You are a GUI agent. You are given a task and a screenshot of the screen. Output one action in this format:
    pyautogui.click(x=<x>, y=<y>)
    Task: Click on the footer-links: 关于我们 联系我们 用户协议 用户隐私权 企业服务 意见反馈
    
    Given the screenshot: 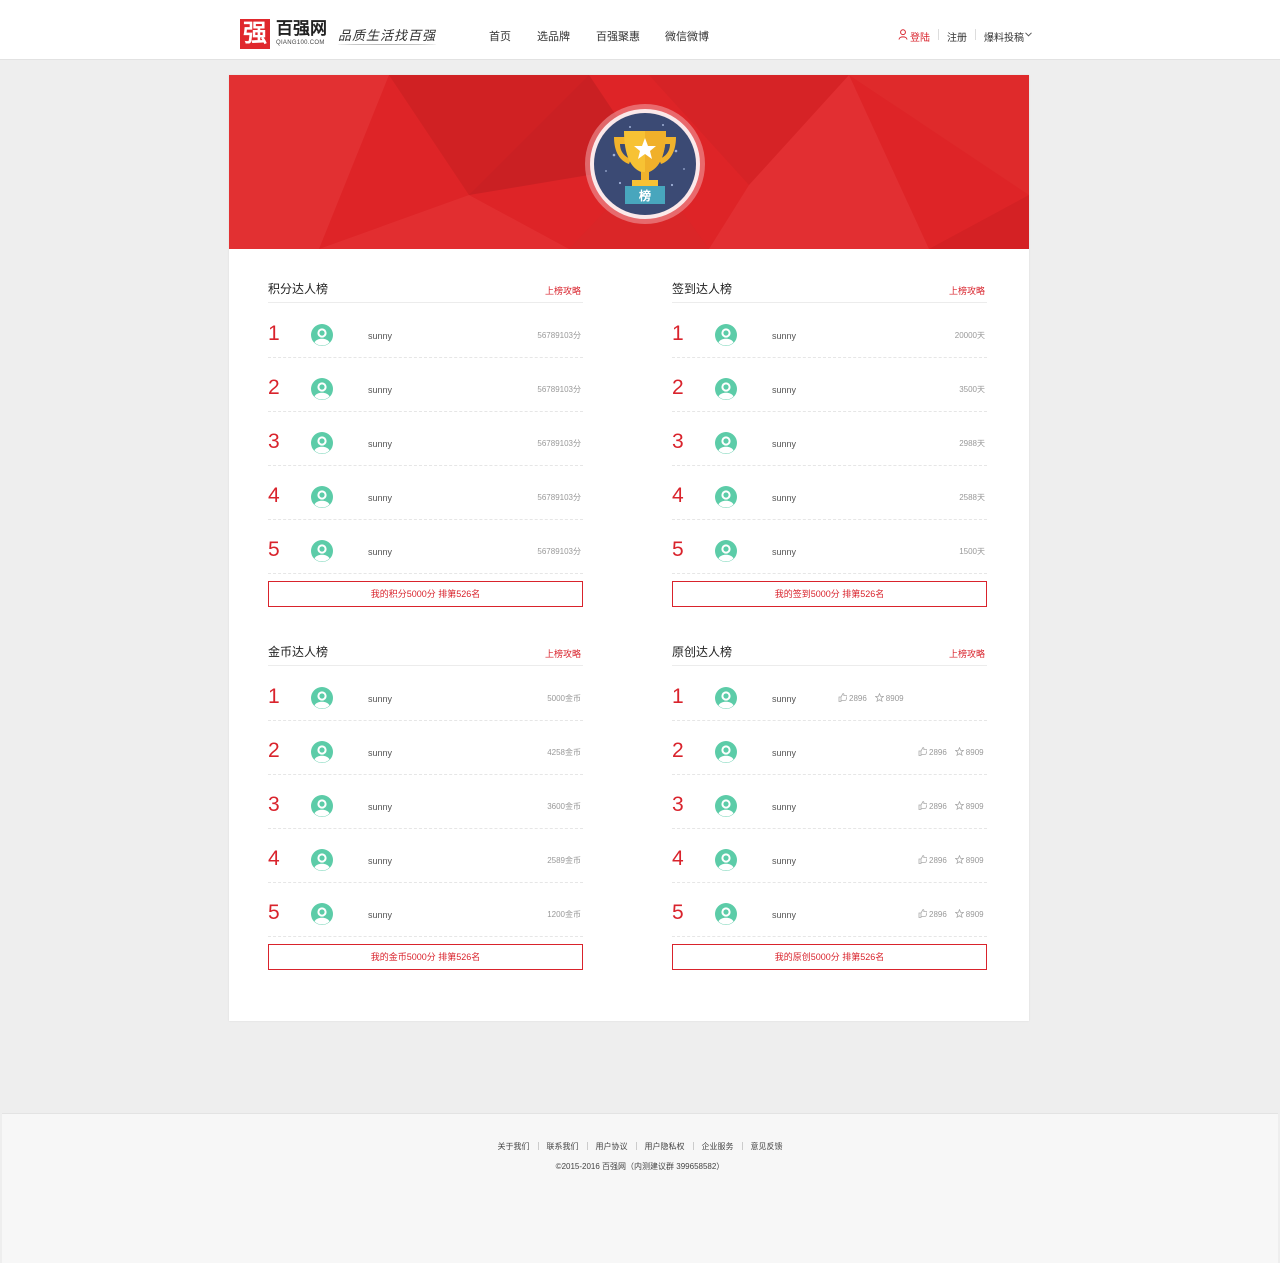 What is the action you would take?
    pyautogui.click(x=640, y=1146)
    